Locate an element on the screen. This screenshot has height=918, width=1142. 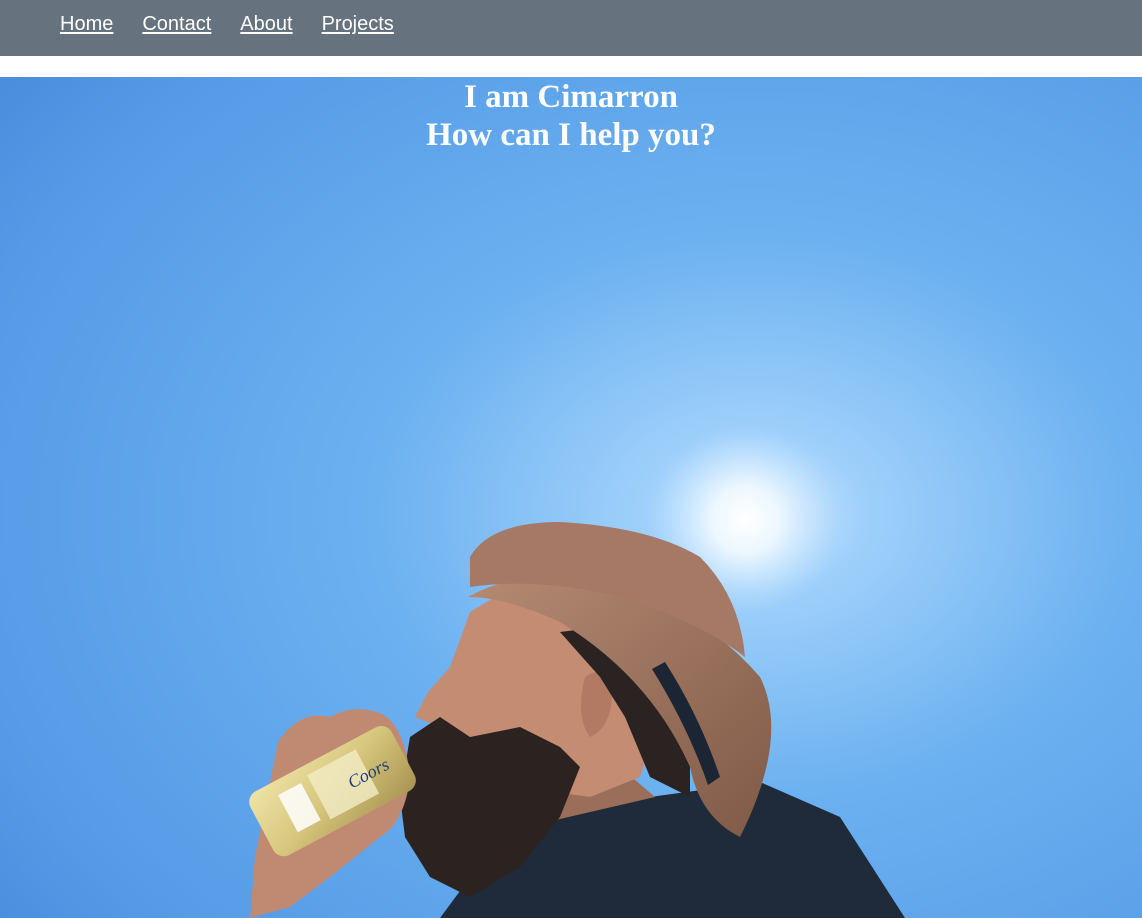
hero-heading-line1: I am Cimarron is located at coordinates (571, 97).